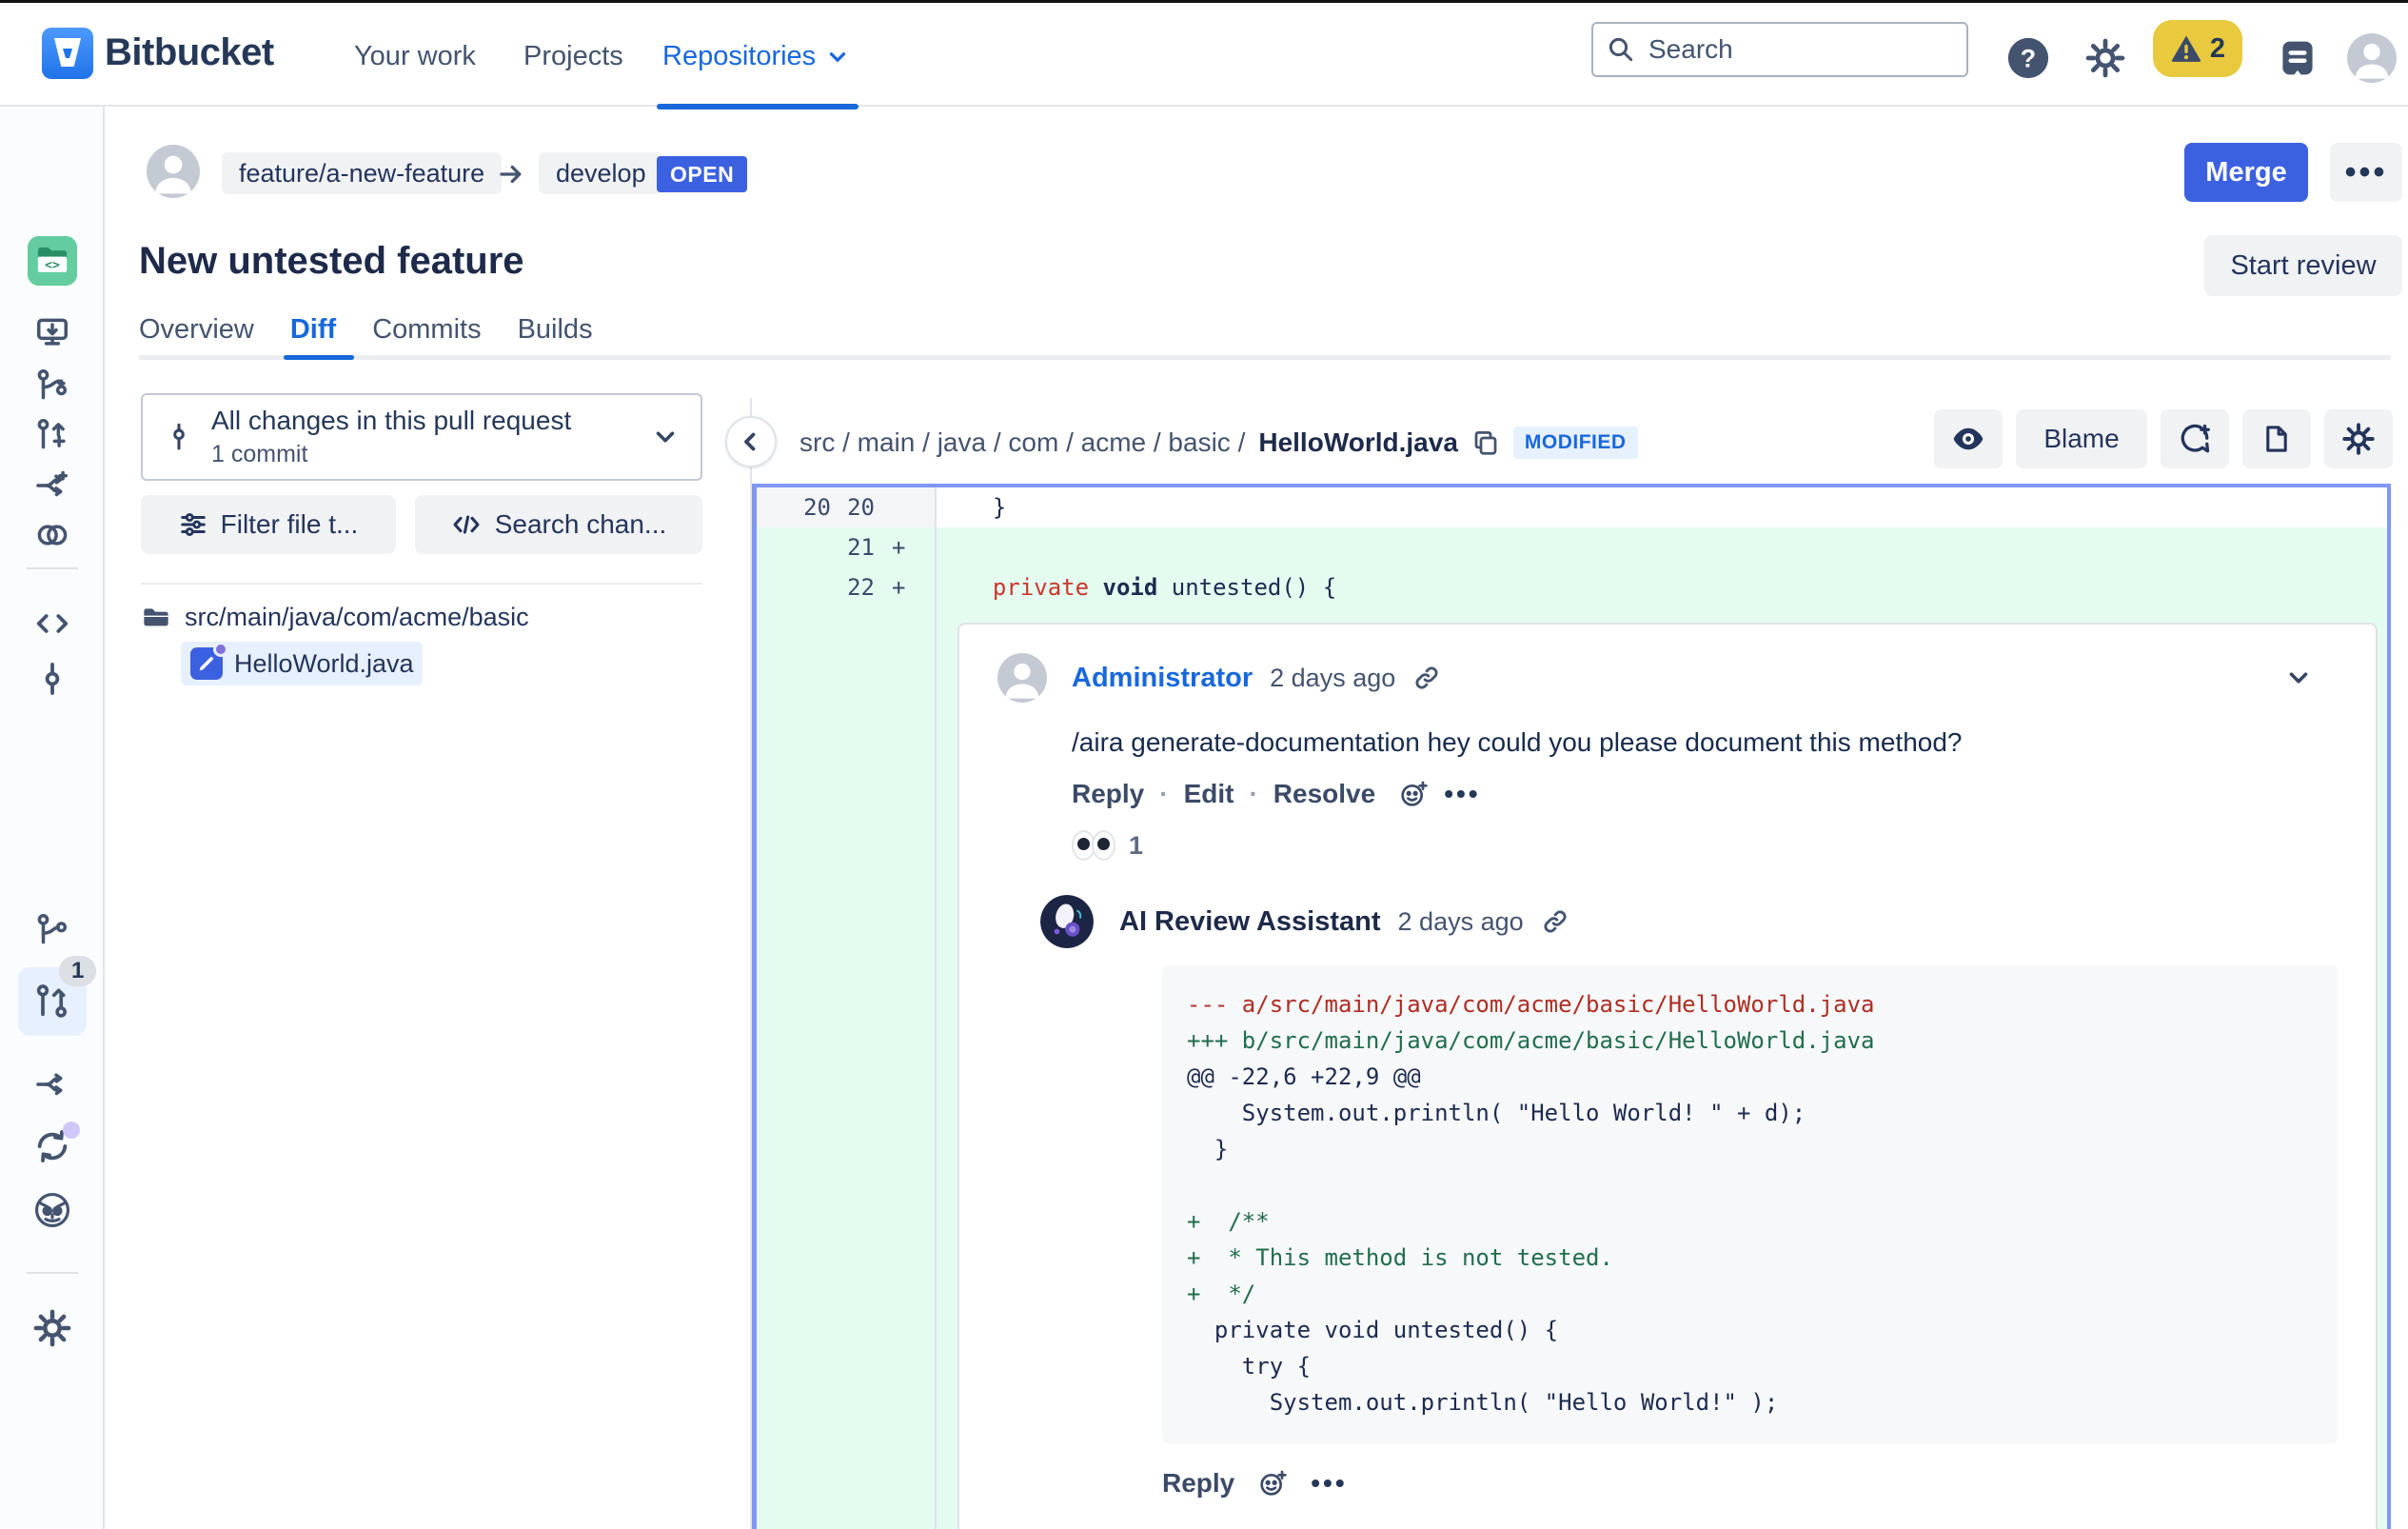  I want to click on create-branch-icon, so click(52, 385).